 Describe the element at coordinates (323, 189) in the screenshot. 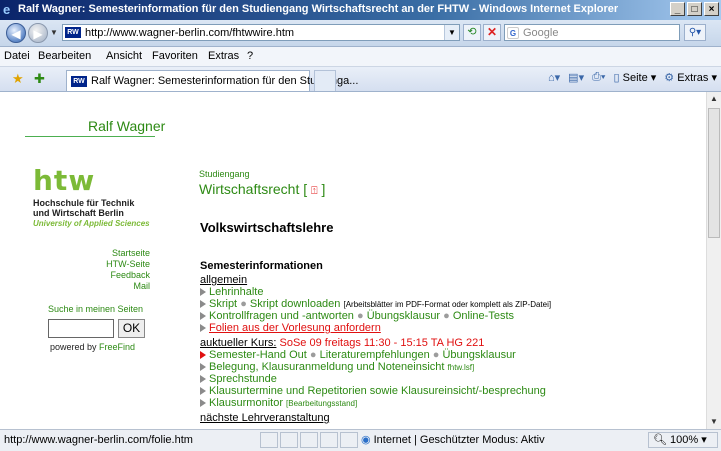

I see `studiengang-bracket: ]` at that location.